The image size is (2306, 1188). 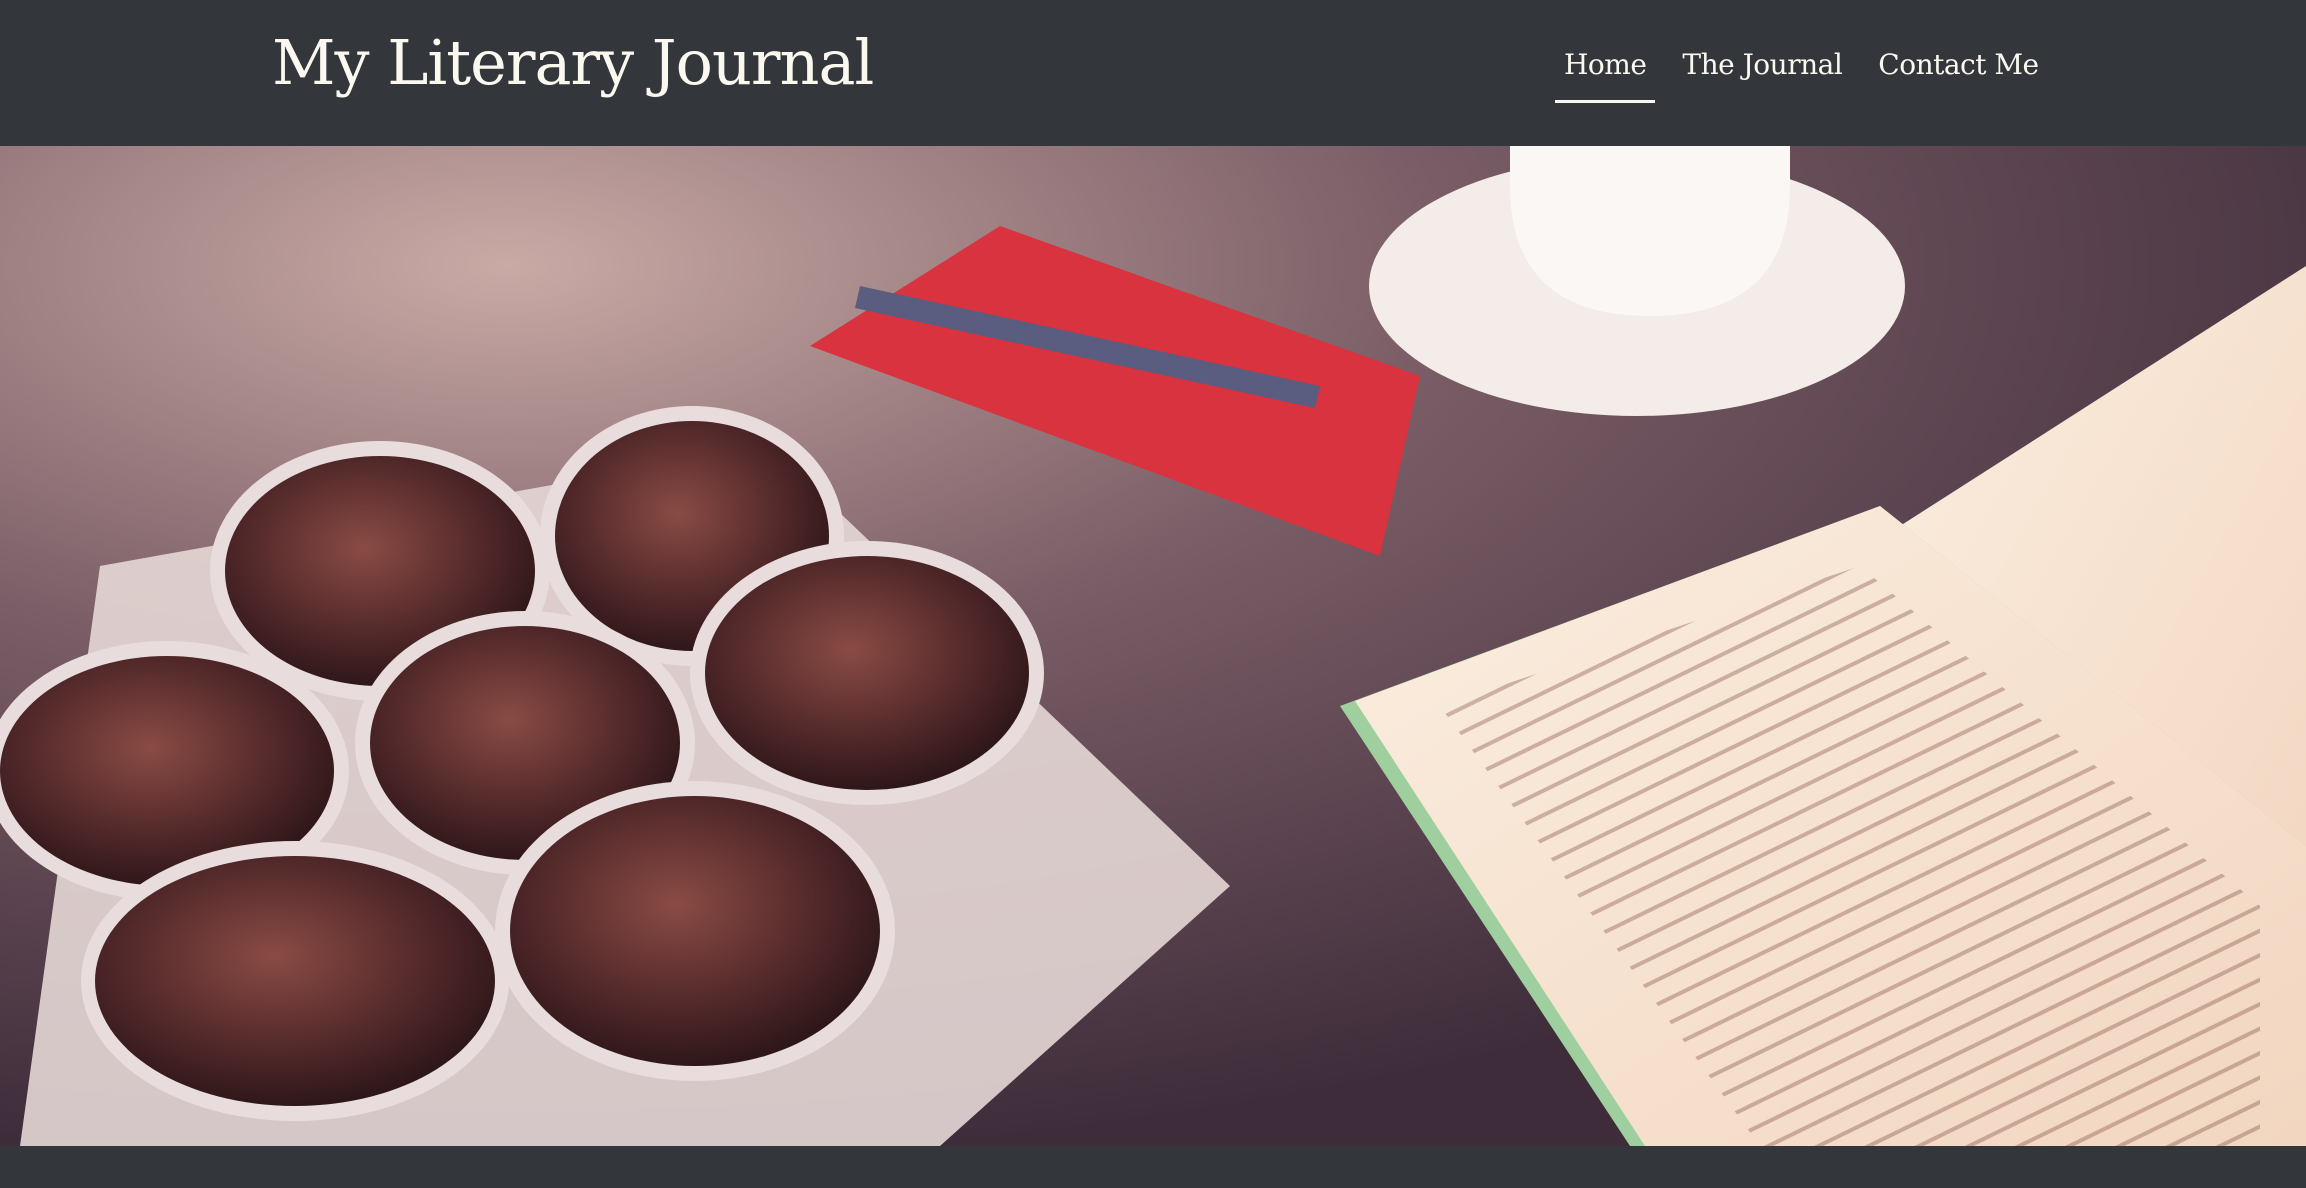 I want to click on nav-the-journal: The Journal, so click(x=1762, y=75).